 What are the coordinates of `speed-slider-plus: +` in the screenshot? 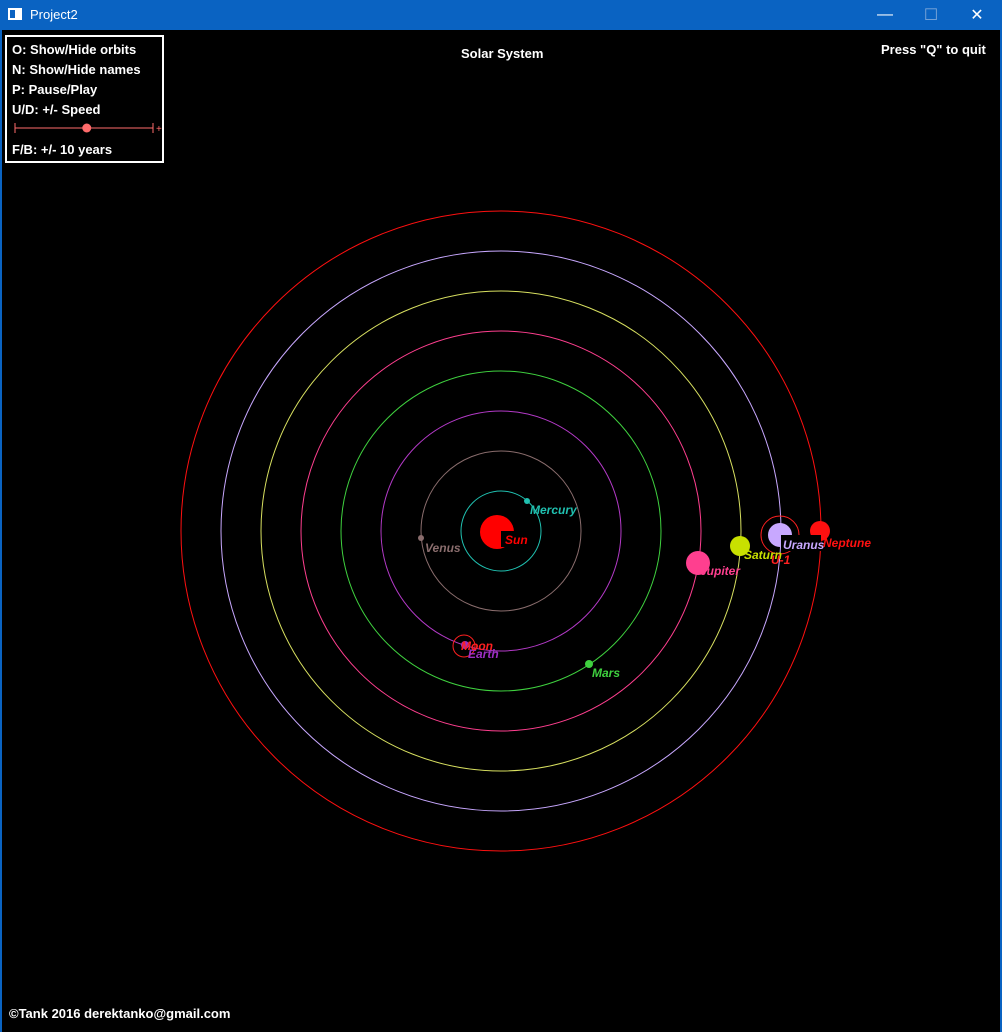 It's located at (159, 129).